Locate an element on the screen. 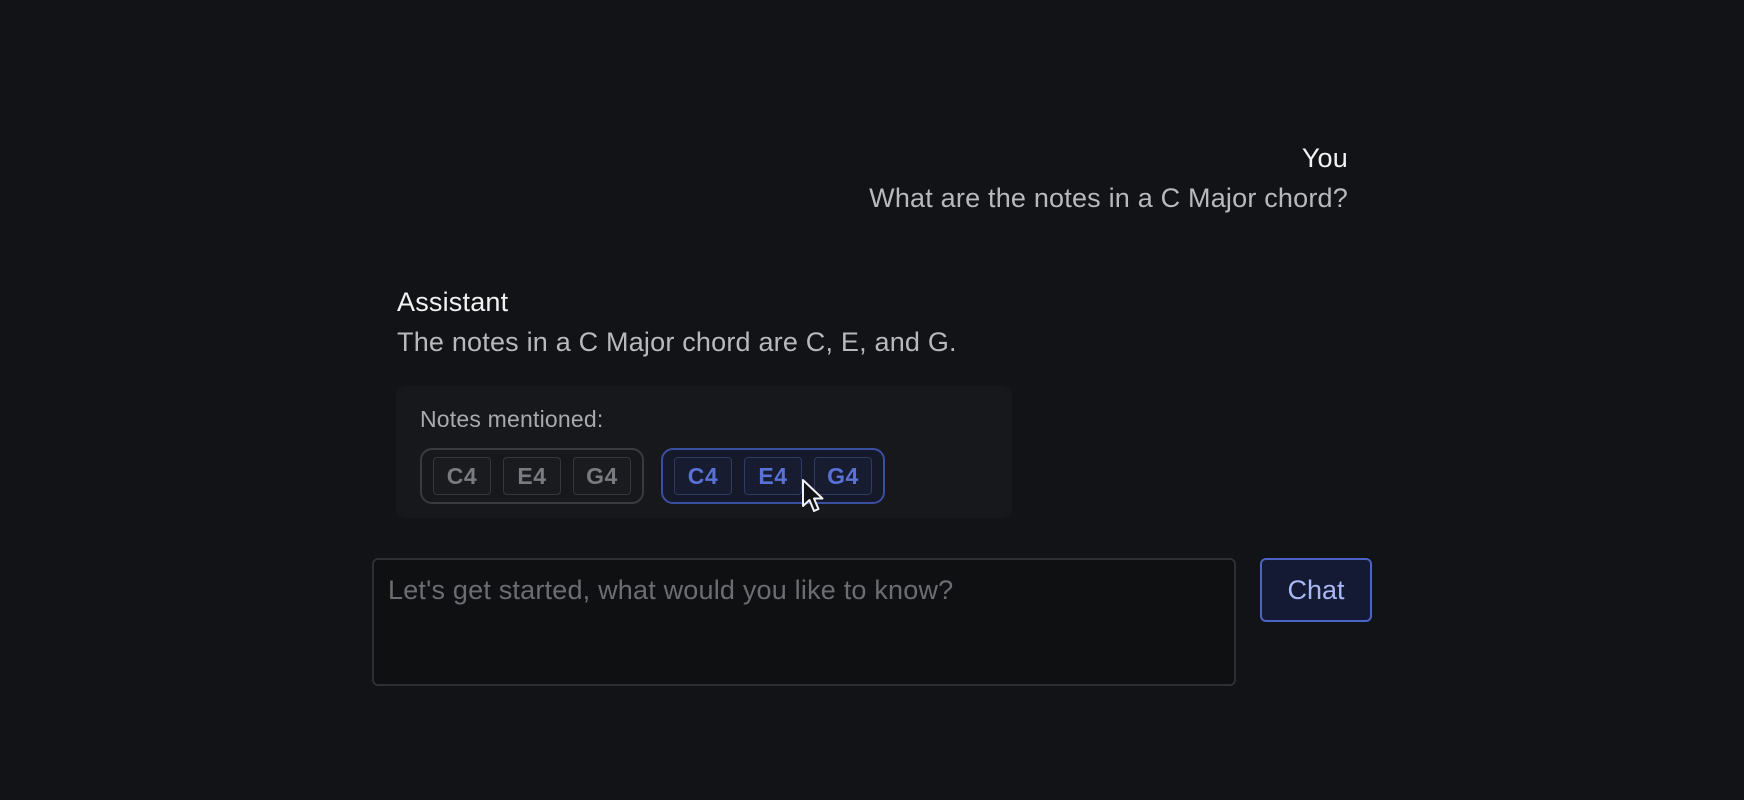 Image resolution: width=1744 pixels, height=800 pixels. note-chord-group-hovered: C4 E4 G4 is located at coordinates (773, 476).